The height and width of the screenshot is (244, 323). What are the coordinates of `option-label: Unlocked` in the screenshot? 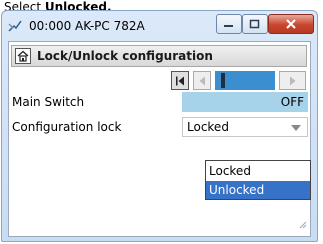 It's located at (237, 190).